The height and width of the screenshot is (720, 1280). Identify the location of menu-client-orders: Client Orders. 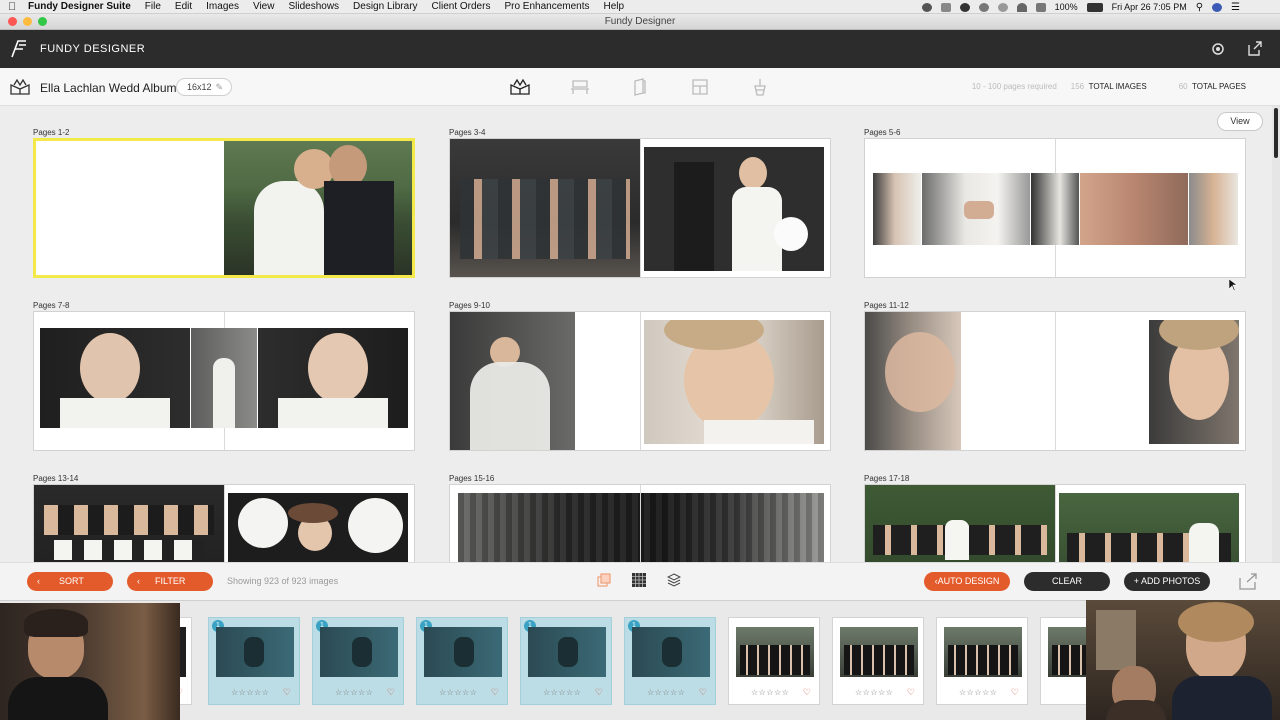
(461, 6).